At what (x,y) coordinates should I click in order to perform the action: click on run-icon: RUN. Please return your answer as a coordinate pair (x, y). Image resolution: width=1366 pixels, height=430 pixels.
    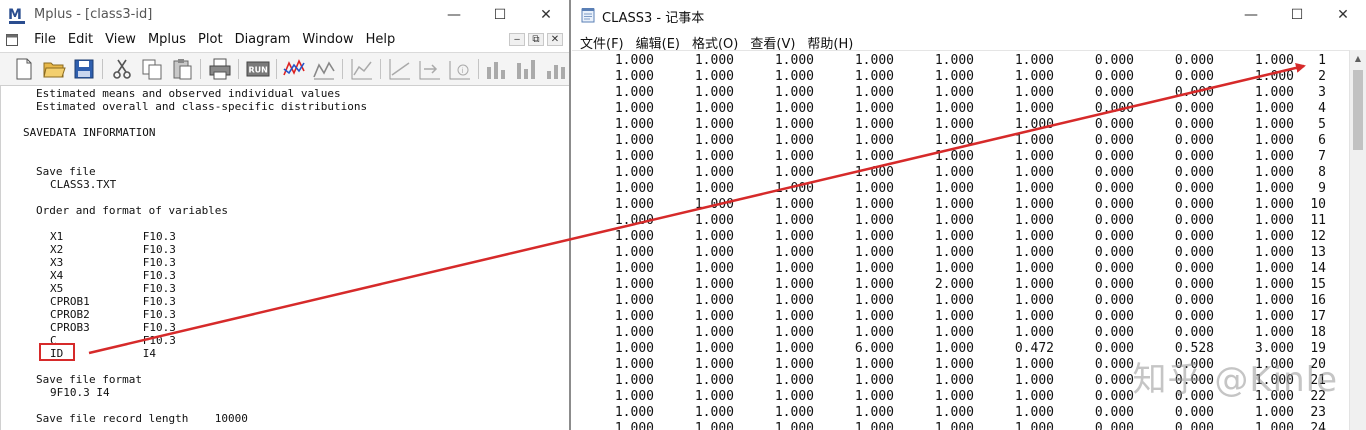
    Looking at the image, I should click on (258, 69).